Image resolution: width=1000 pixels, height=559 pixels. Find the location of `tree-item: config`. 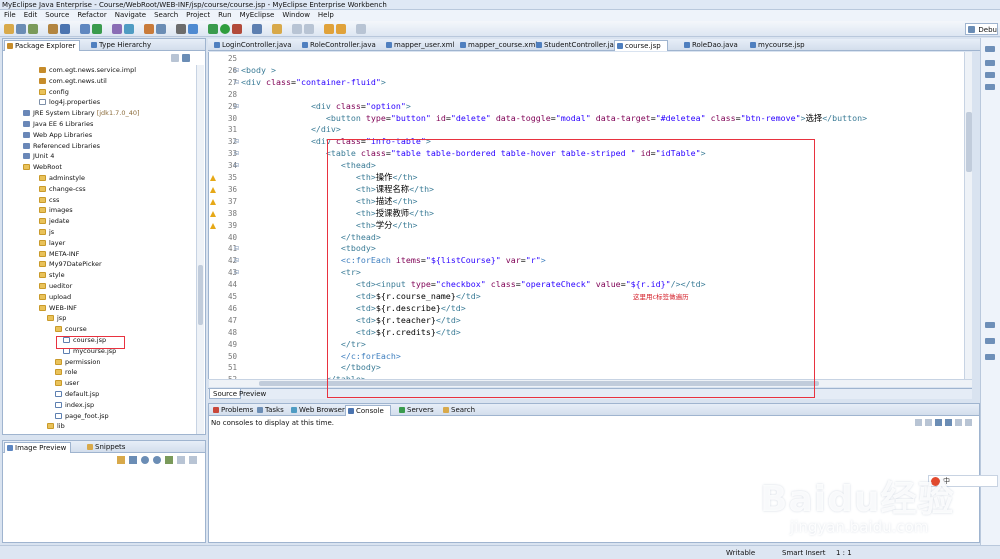

tree-item: config is located at coordinates (54, 92).